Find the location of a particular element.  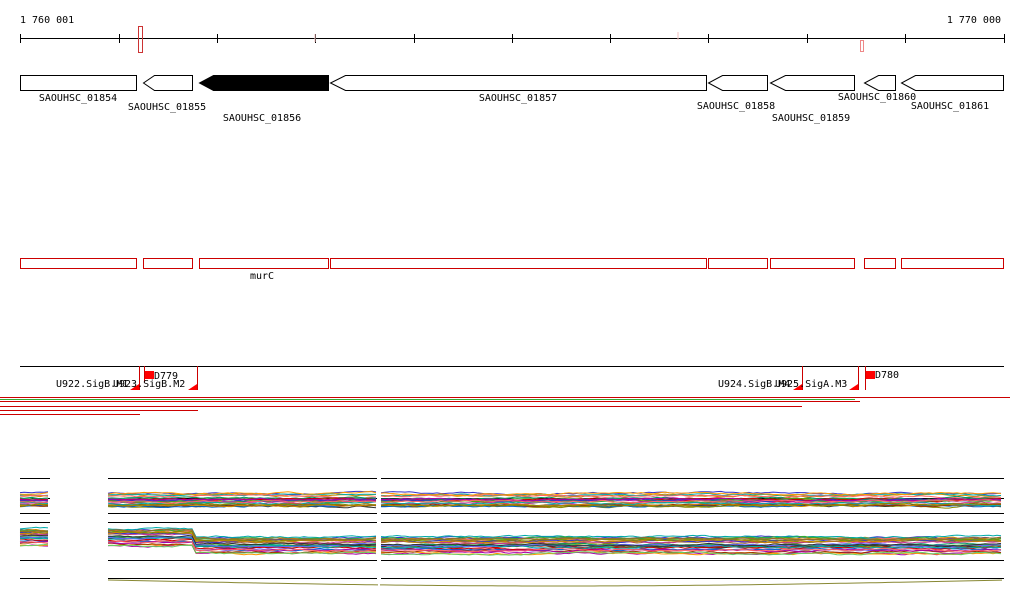

coordinate-ruler: 1 760 001 1 770 000 is located at coordinates (512, 34).